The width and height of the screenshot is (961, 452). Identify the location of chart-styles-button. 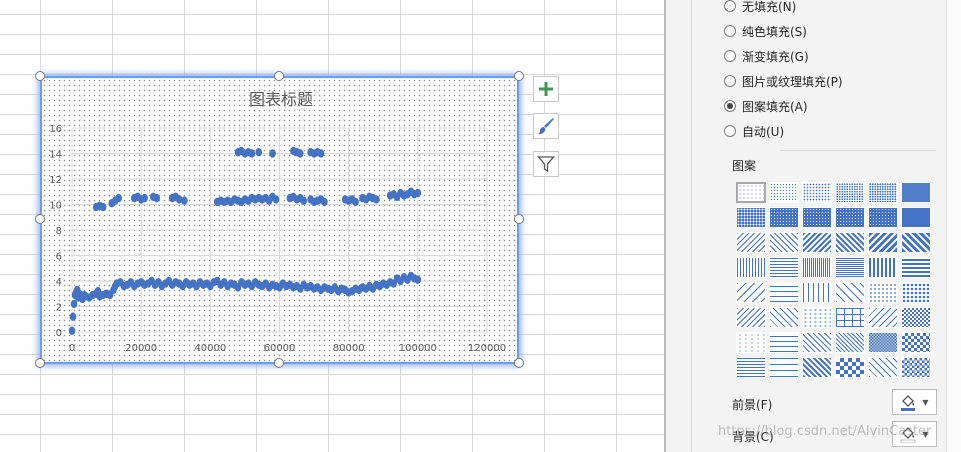
(546, 126).